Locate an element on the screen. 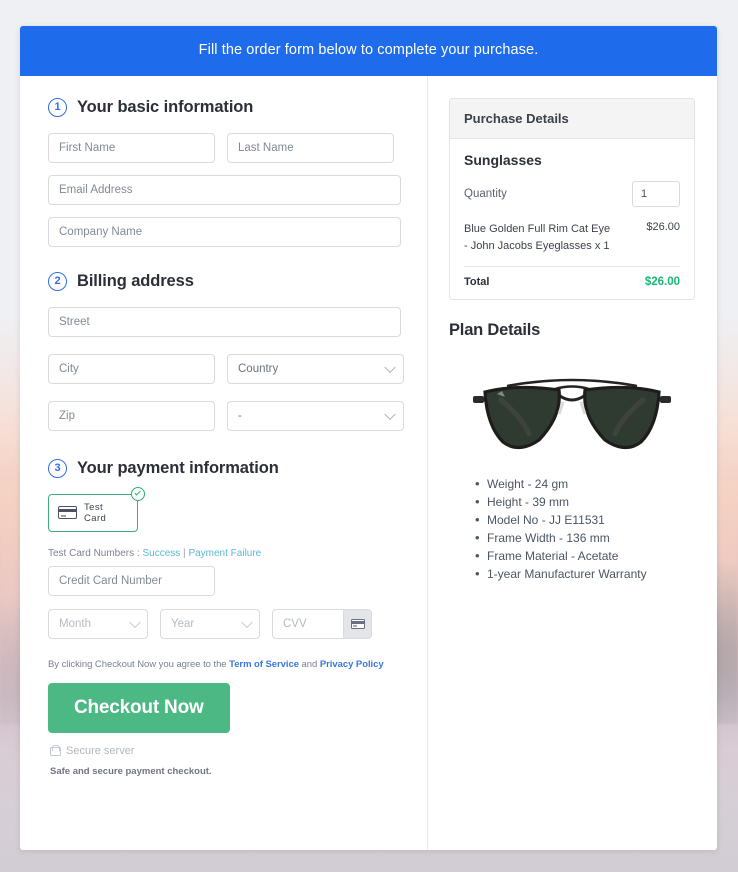  total-value: $26.00 is located at coordinates (662, 281).